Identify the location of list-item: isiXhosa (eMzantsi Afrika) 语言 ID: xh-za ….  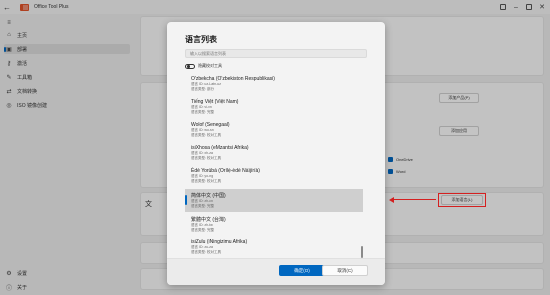
(274, 153).